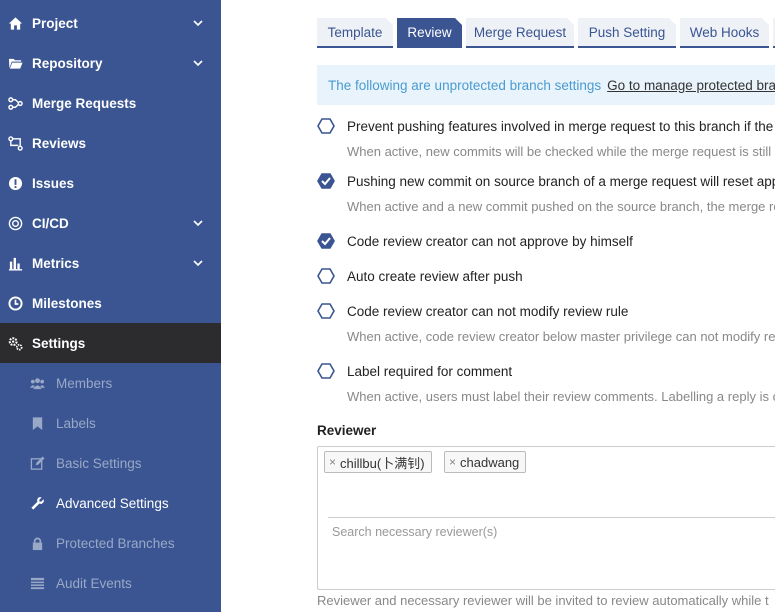 This screenshot has width=775, height=612. What do you see at coordinates (67, 63) in the screenshot?
I see `sidebar-item-label: Repository` at bounding box center [67, 63].